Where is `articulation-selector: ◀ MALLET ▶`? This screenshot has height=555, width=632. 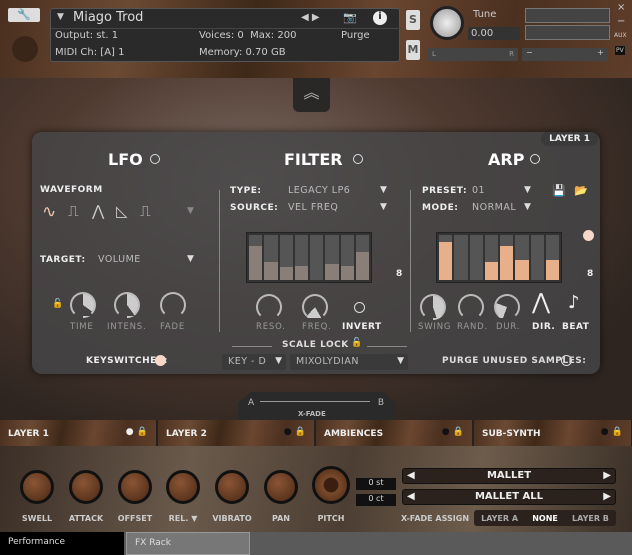 articulation-selector: ◀ MALLET ▶ is located at coordinates (509, 476).